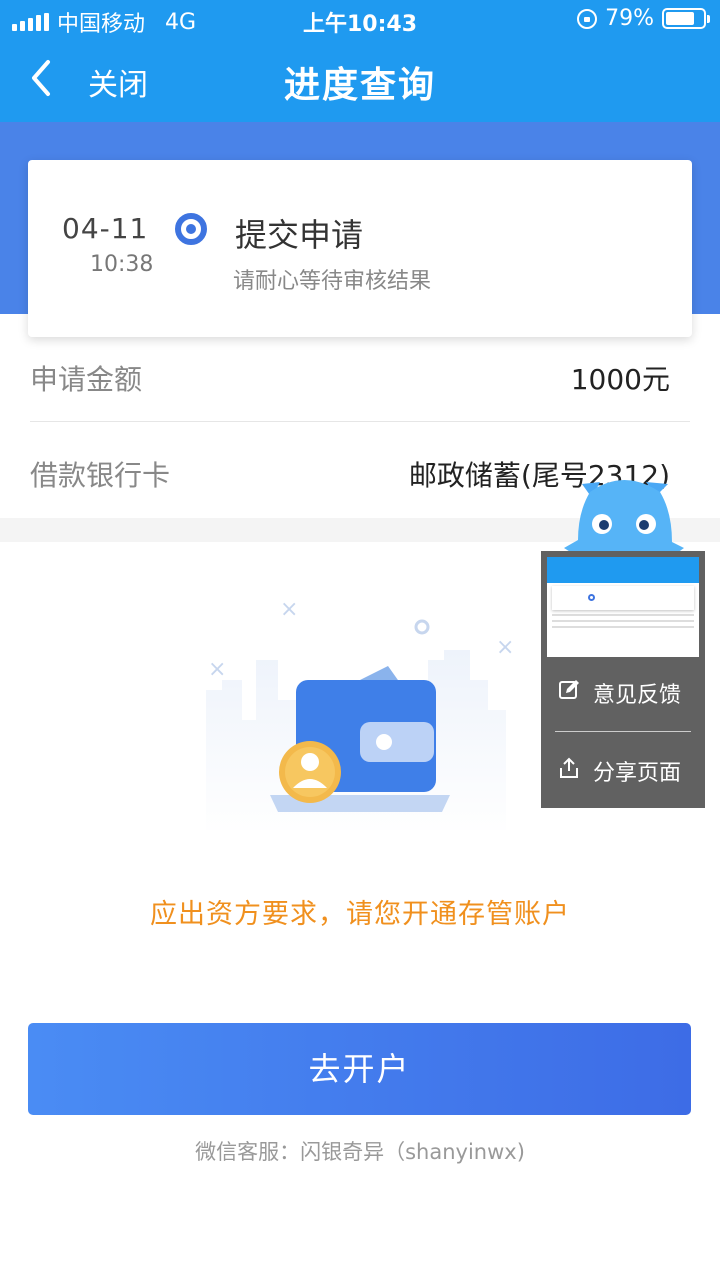 The width and height of the screenshot is (720, 1280). I want to click on share-label: 分享页面, so click(637, 773).